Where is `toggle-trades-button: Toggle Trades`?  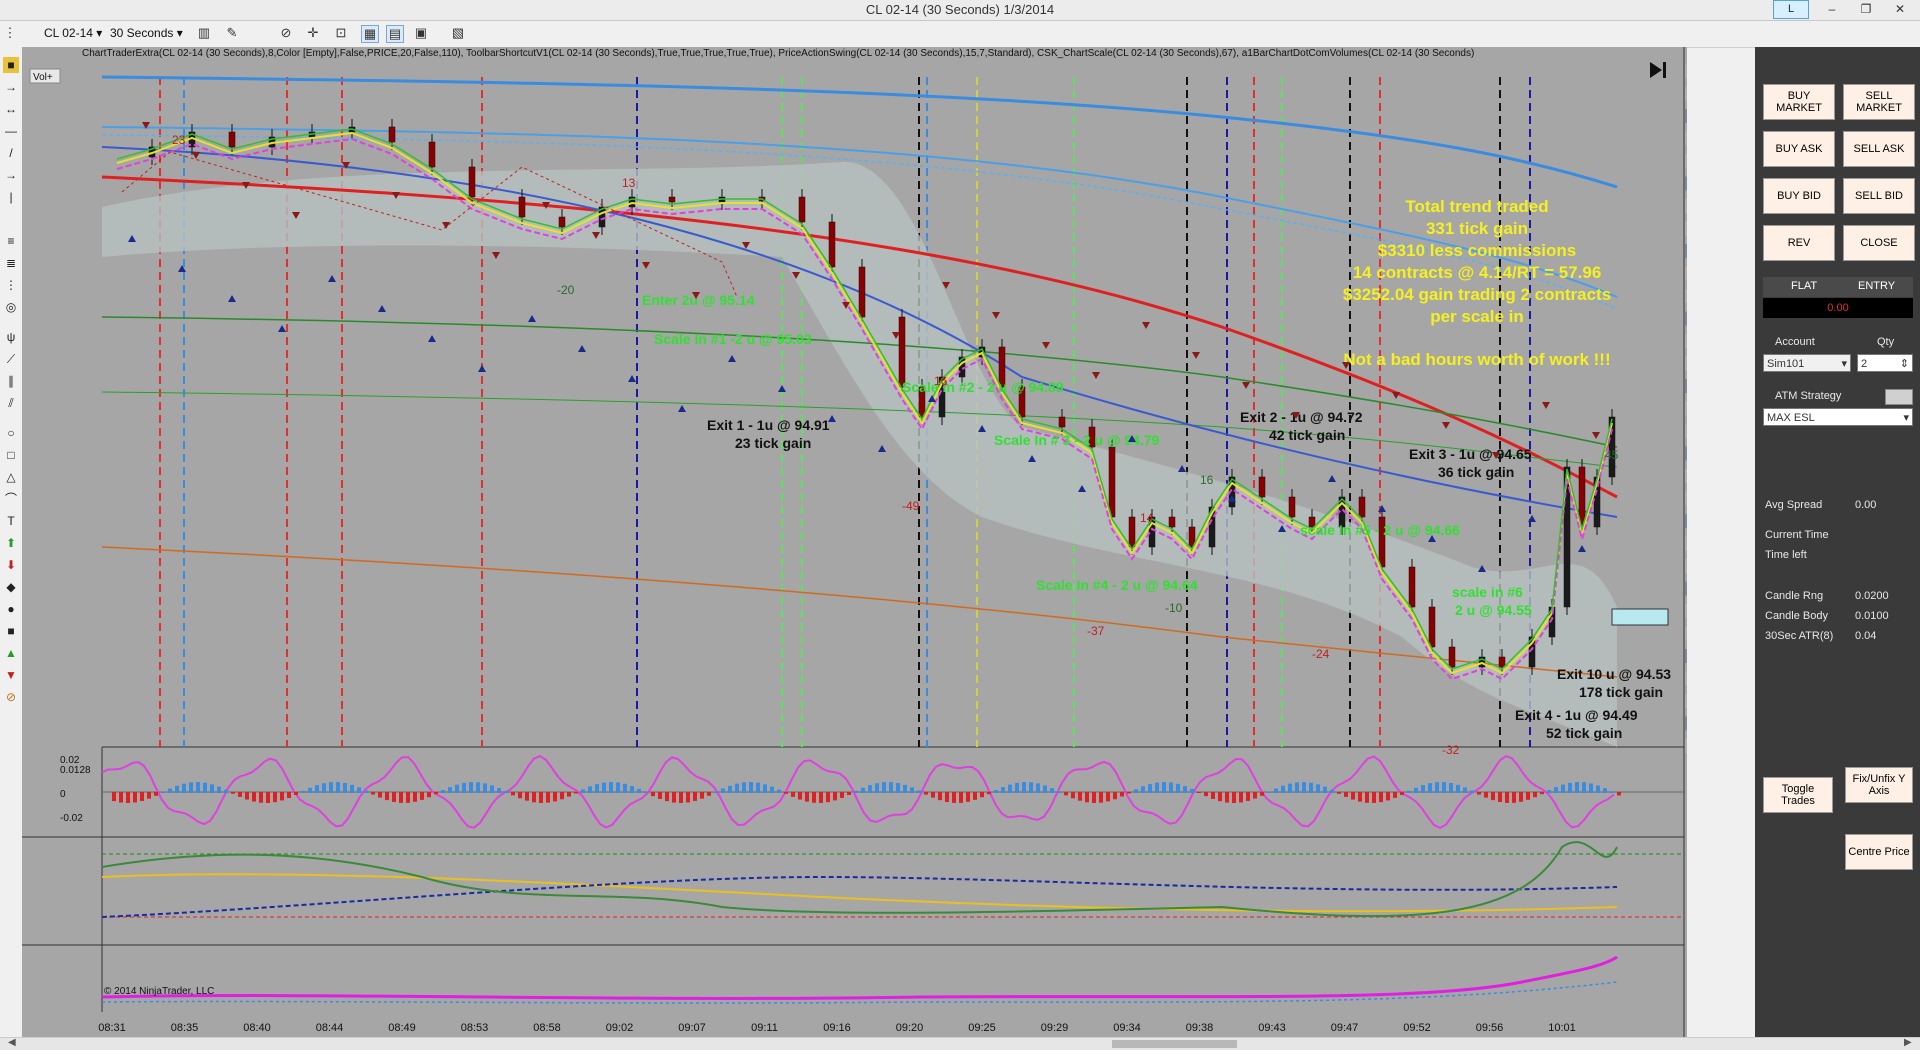 toggle-trades-button: Toggle Trades is located at coordinates (1798, 795).